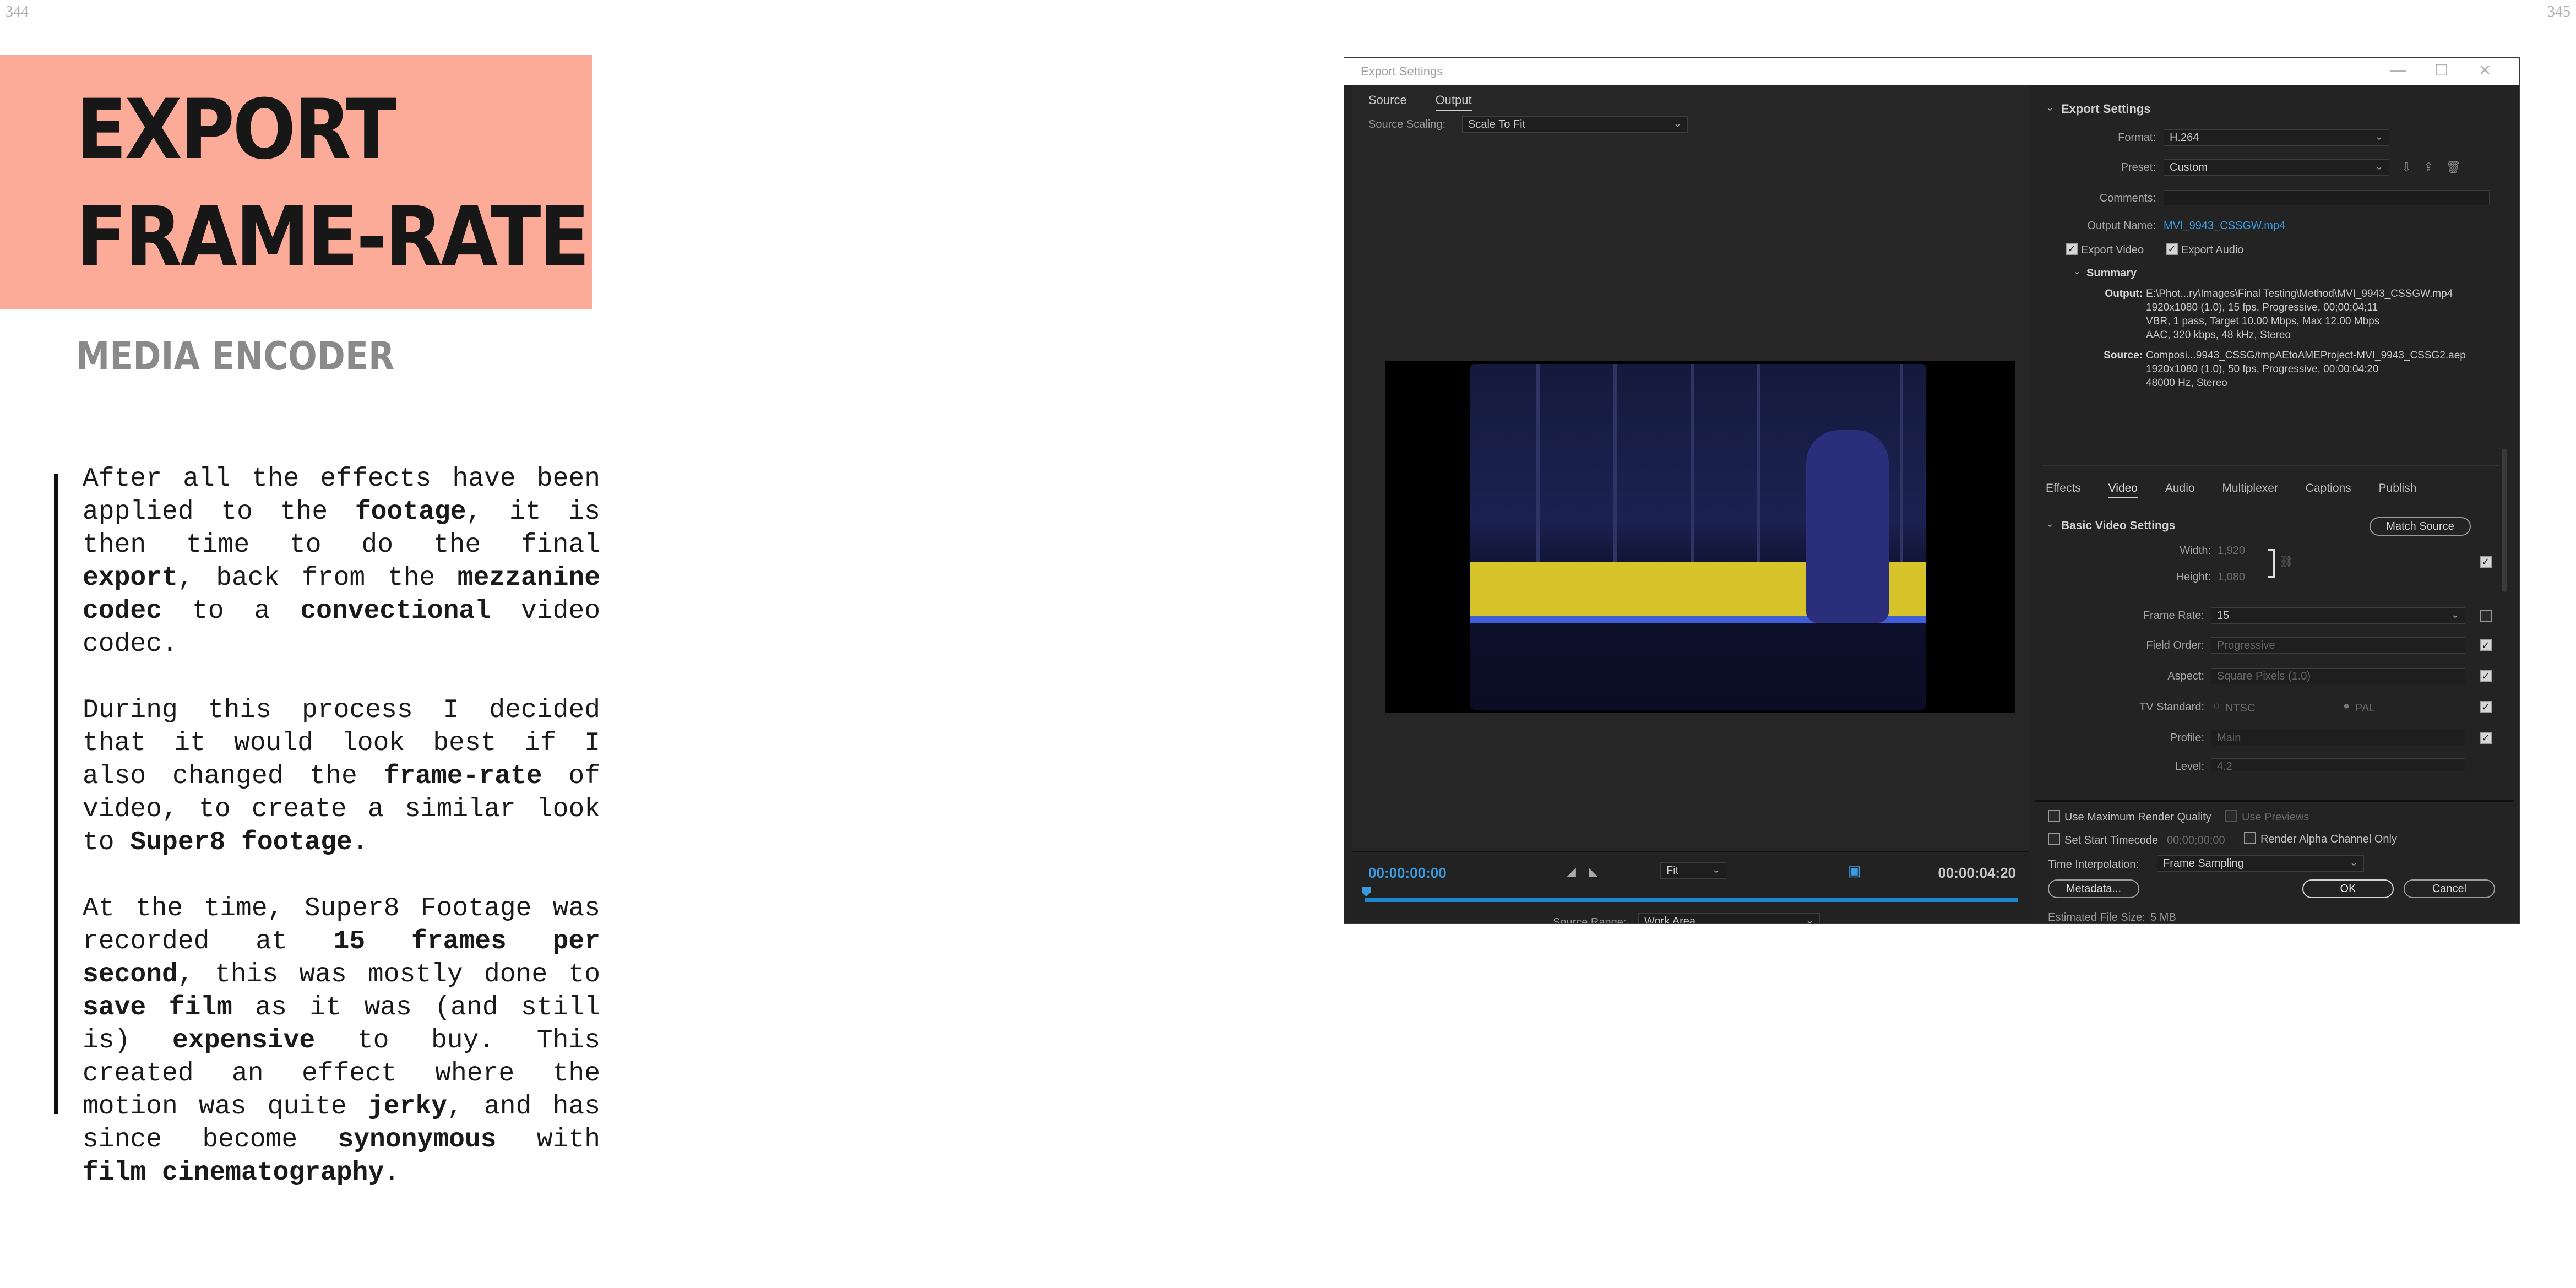 The height and width of the screenshot is (1288, 2576). What do you see at coordinates (236, 130) in the screenshot?
I see `heading-line-1: EXPORT` at bounding box center [236, 130].